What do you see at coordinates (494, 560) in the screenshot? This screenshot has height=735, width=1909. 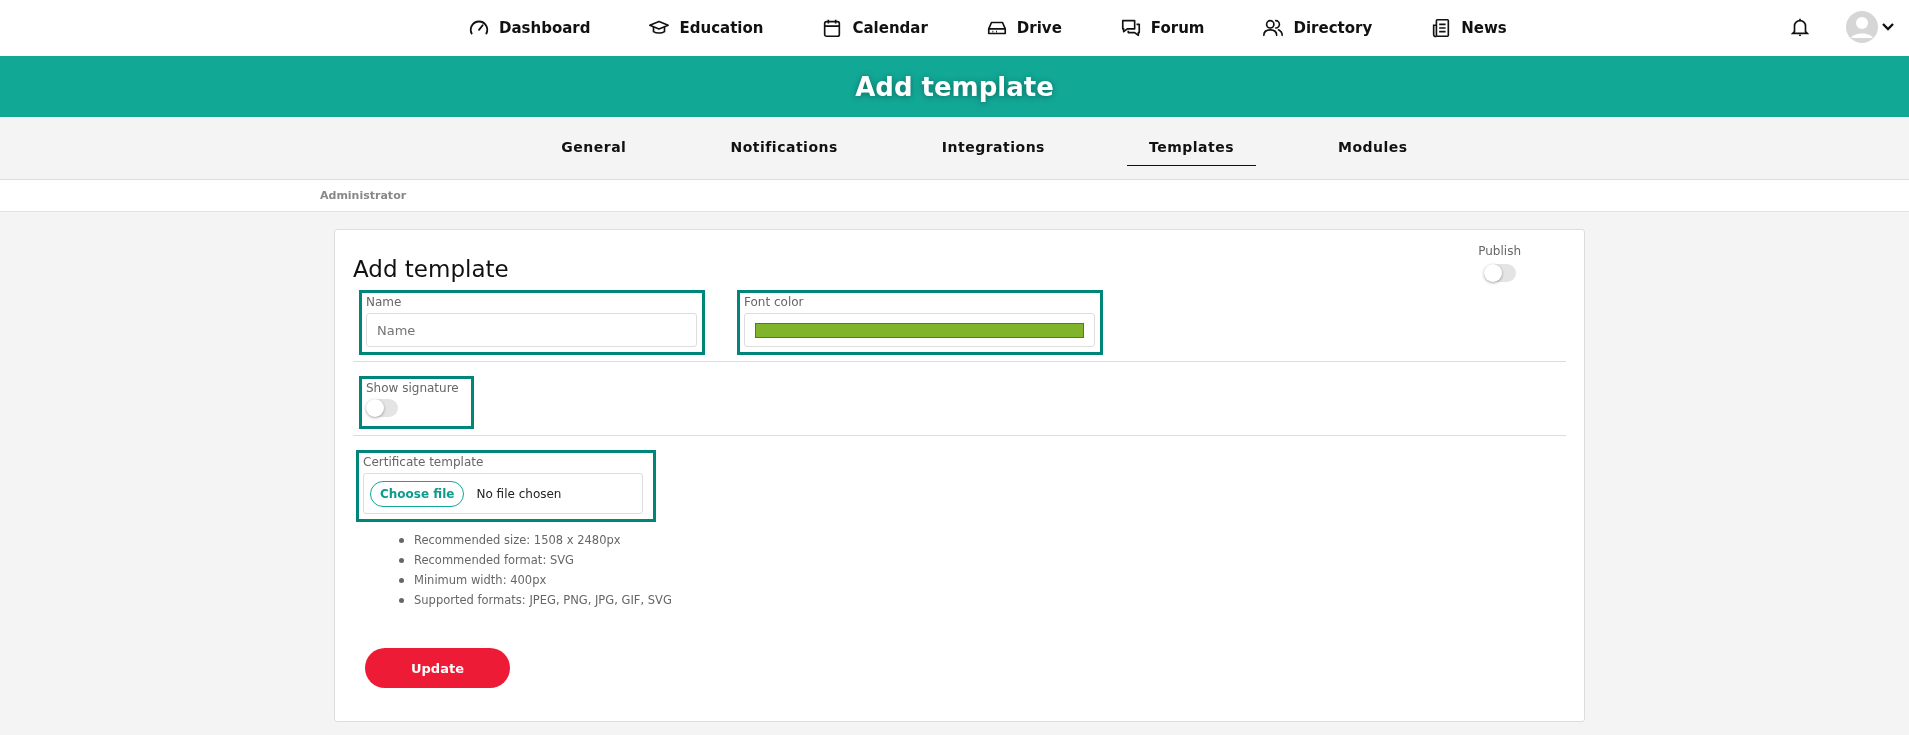 I see `hint-text: Recommended format: SVG` at bounding box center [494, 560].